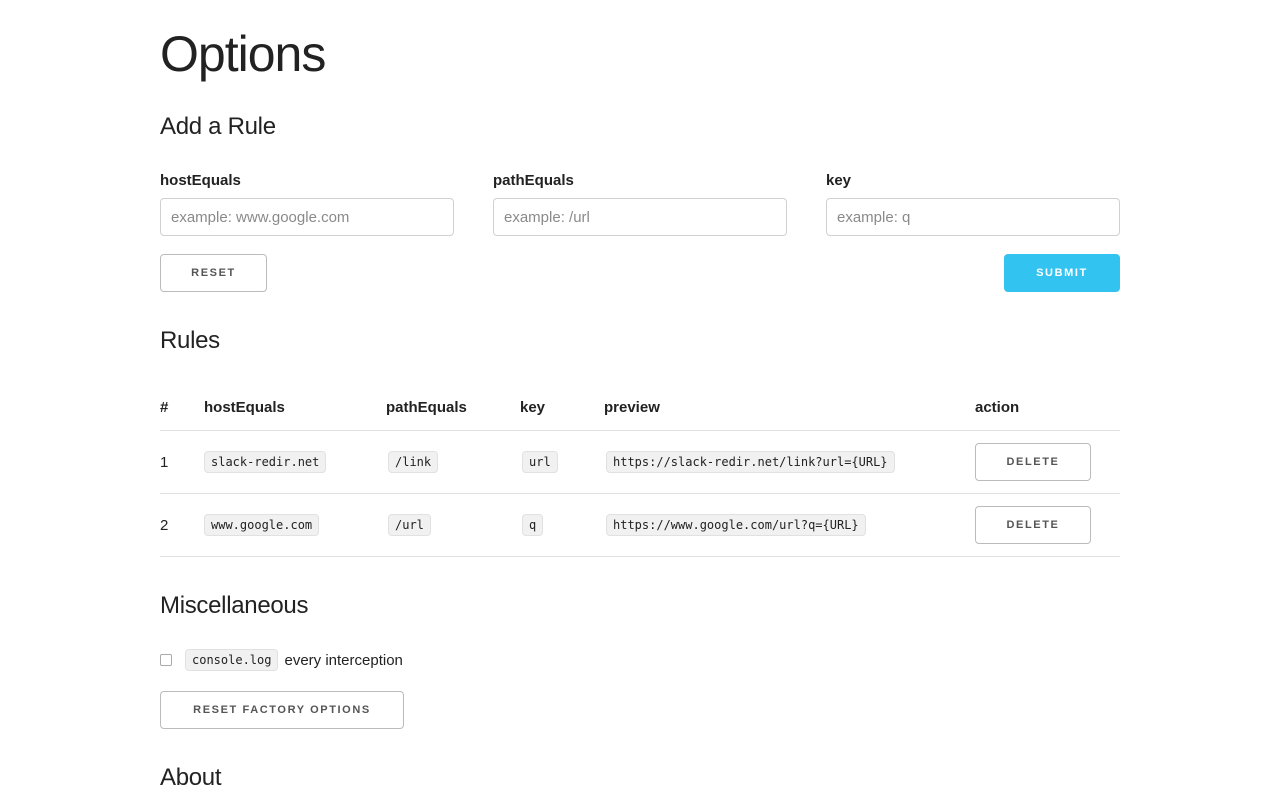 The height and width of the screenshot is (800, 1280). What do you see at coordinates (307, 217) in the screenshot?
I see `host-equals-input` at bounding box center [307, 217].